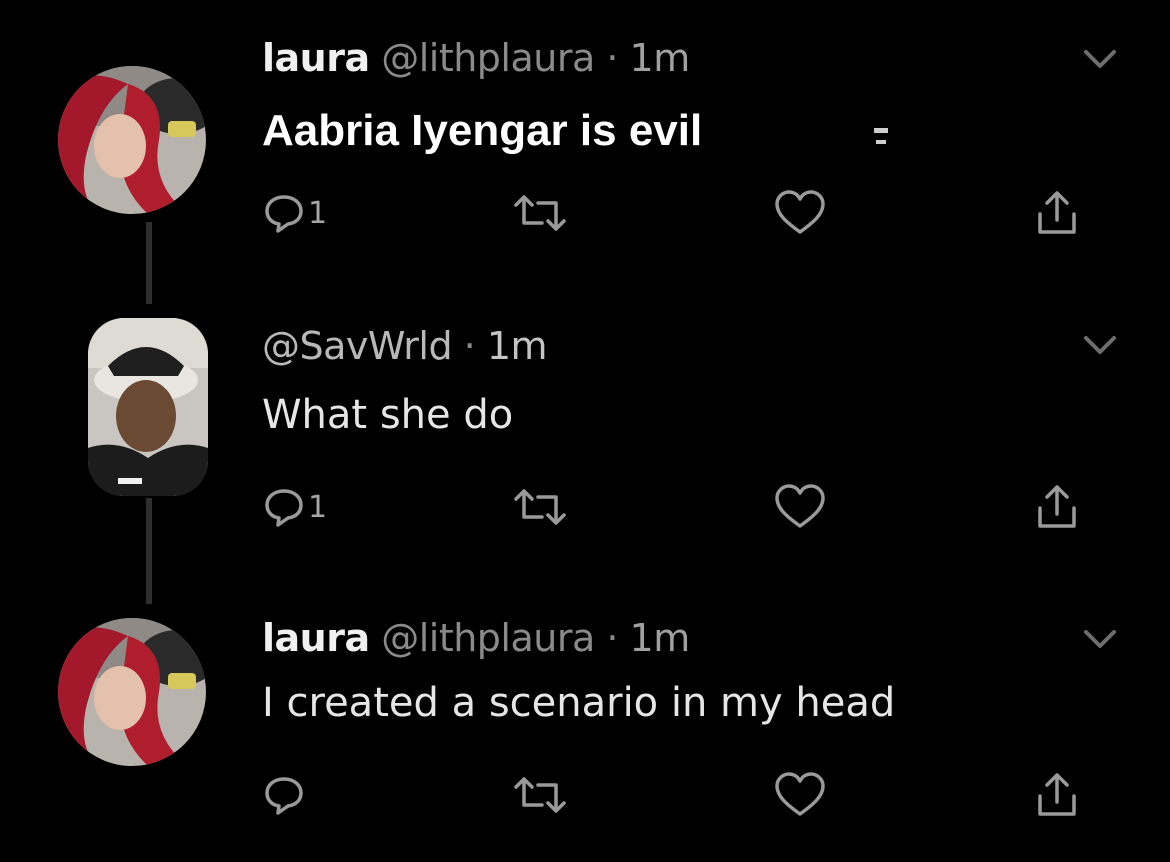 This screenshot has width=1170, height=862. What do you see at coordinates (357, 346) in the screenshot?
I see `user-handle: @SavWrld` at bounding box center [357, 346].